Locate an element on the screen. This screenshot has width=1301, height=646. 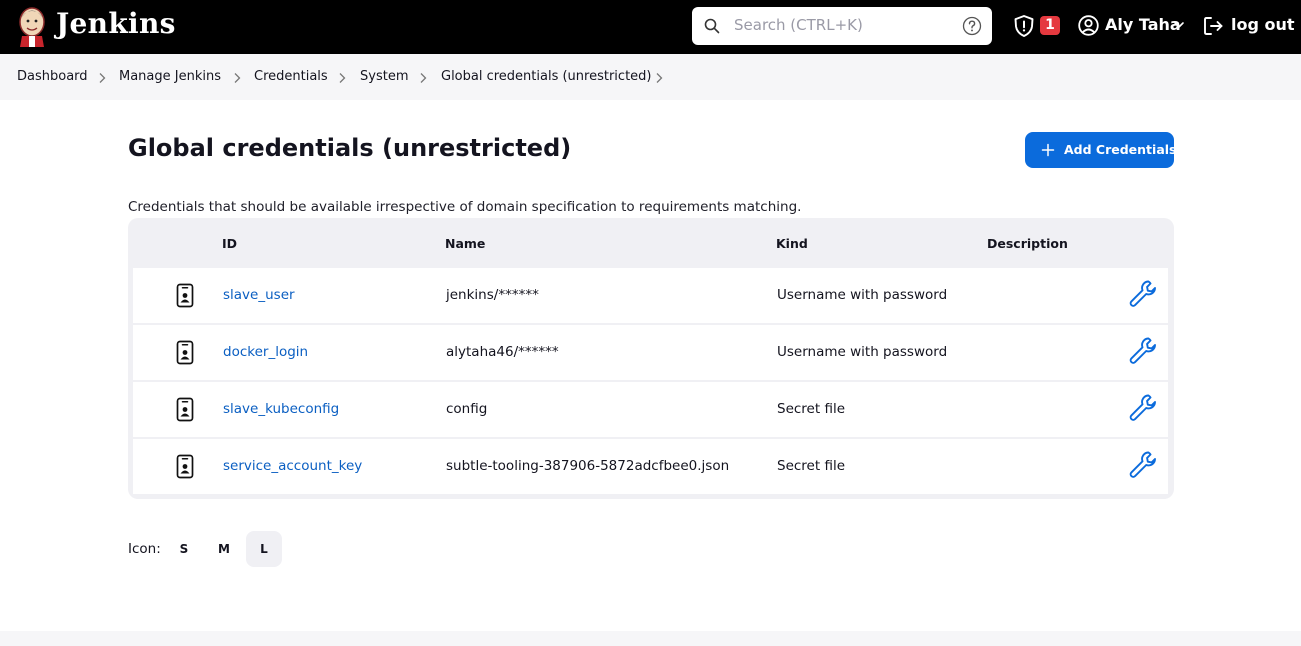
breadcrumb-credentials: Credentials is located at coordinates (291, 76).